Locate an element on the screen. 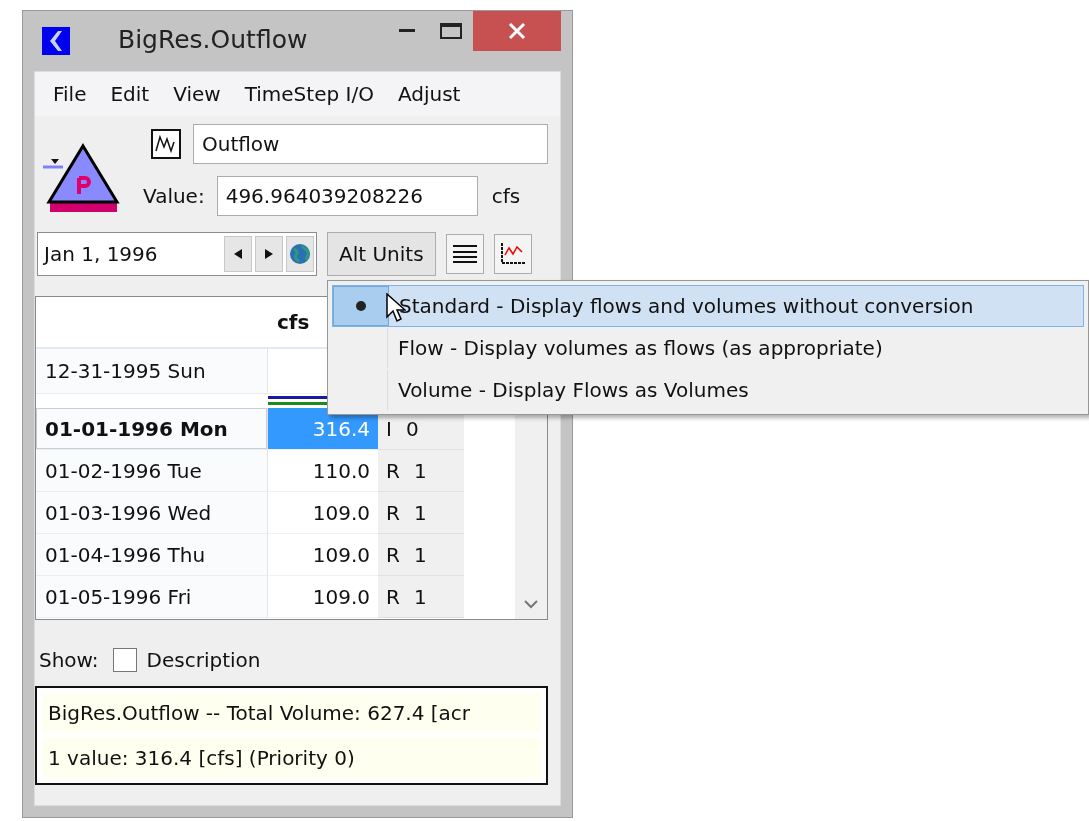 This screenshot has height=821, width=1089. description-checkbox is located at coordinates (124, 660).